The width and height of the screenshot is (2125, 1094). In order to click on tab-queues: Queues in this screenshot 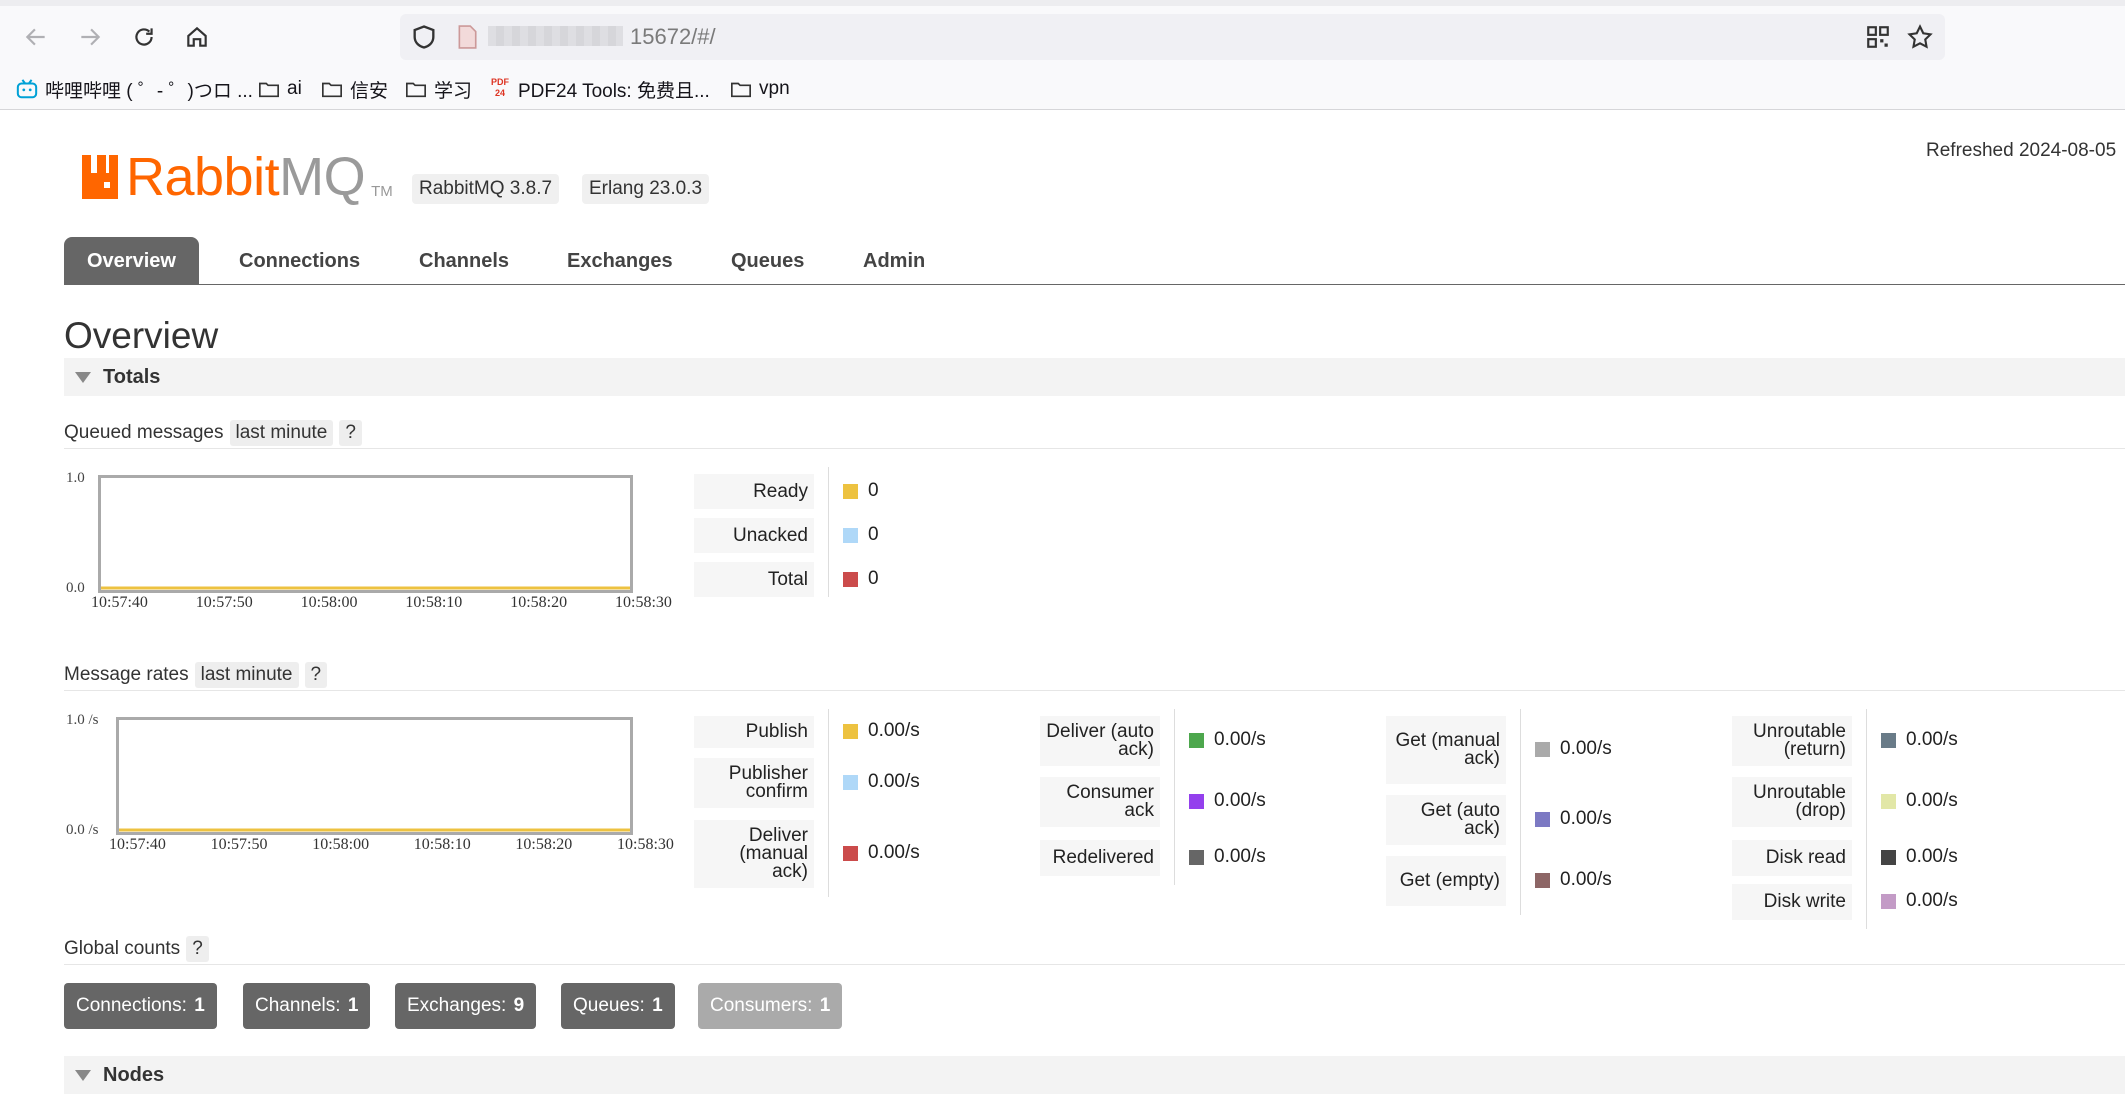, I will do `click(767, 261)`.